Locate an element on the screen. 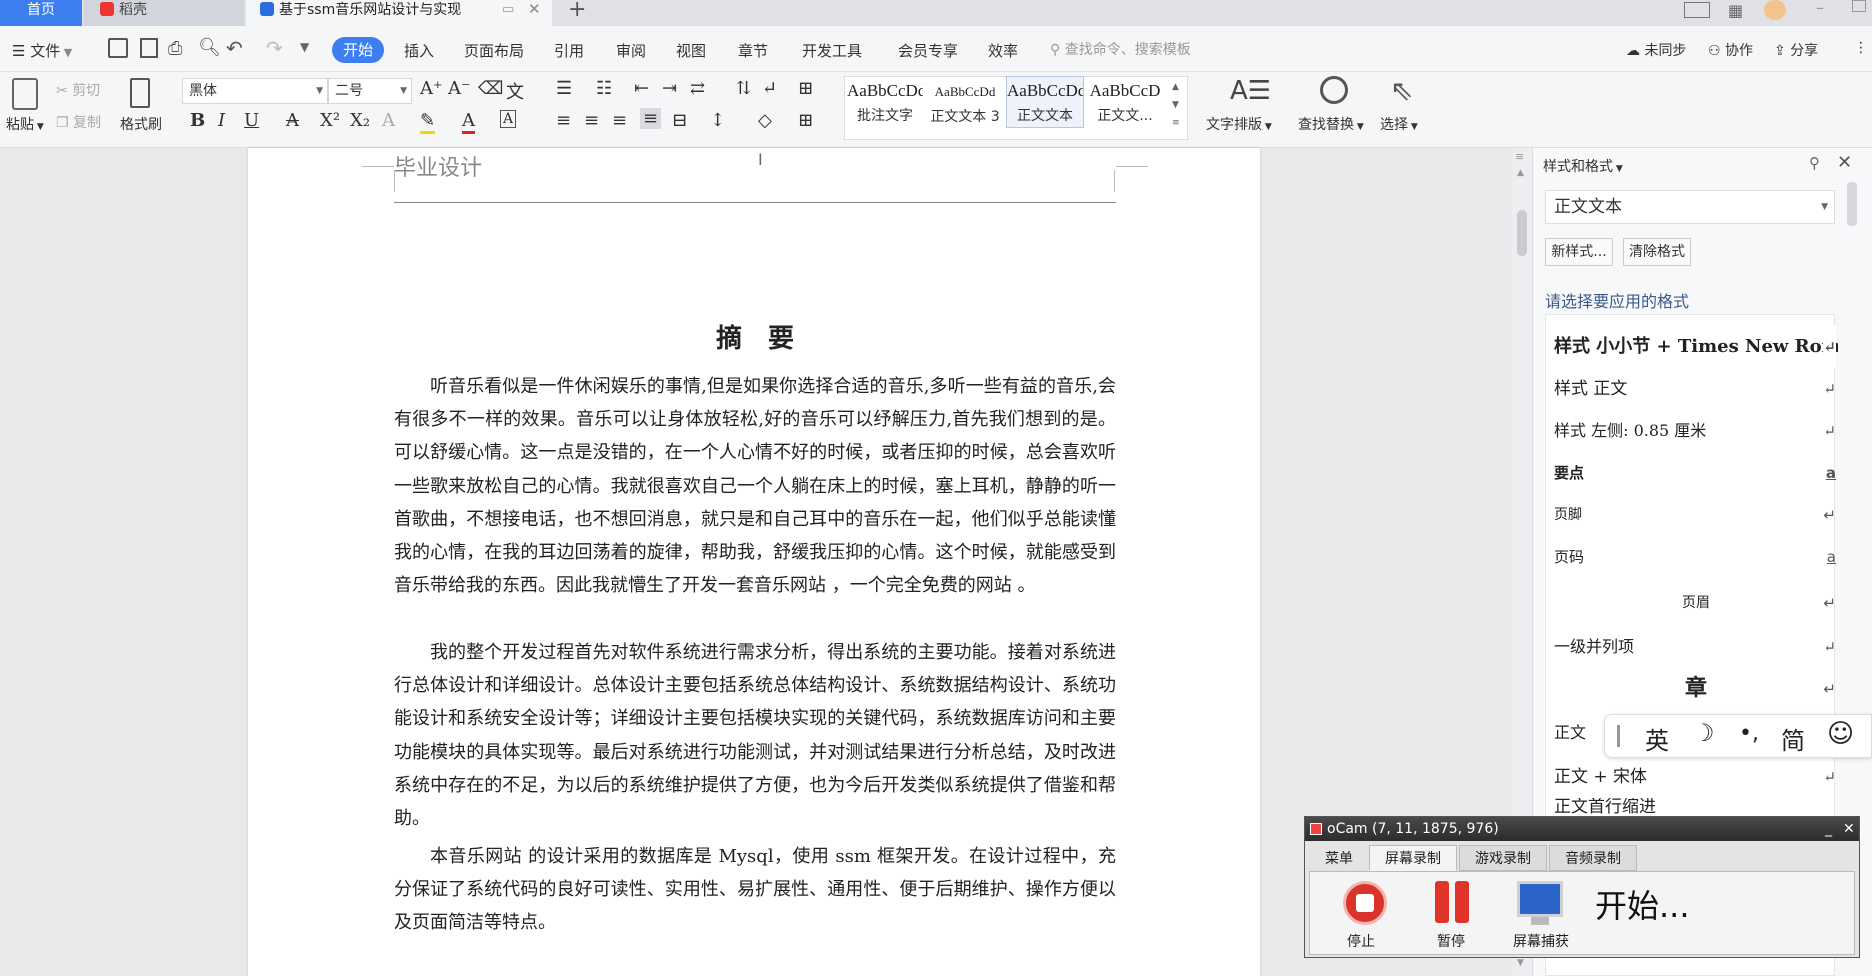 This screenshot has height=976, width=1872. copy-button: ❐ 复制 is located at coordinates (78, 122).